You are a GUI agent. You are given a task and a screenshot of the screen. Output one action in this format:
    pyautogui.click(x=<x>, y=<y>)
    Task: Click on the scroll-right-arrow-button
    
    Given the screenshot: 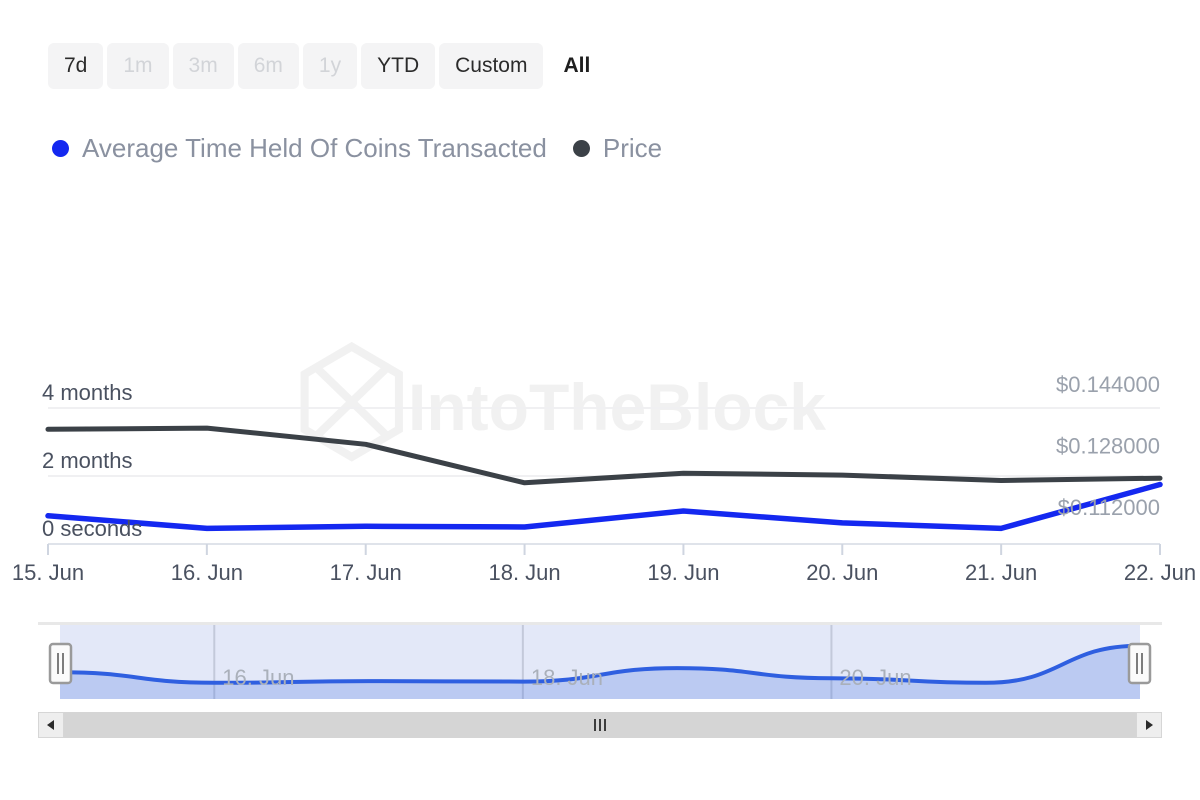 What is the action you would take?
    pyautogui.click(x=1149, y=725)
    